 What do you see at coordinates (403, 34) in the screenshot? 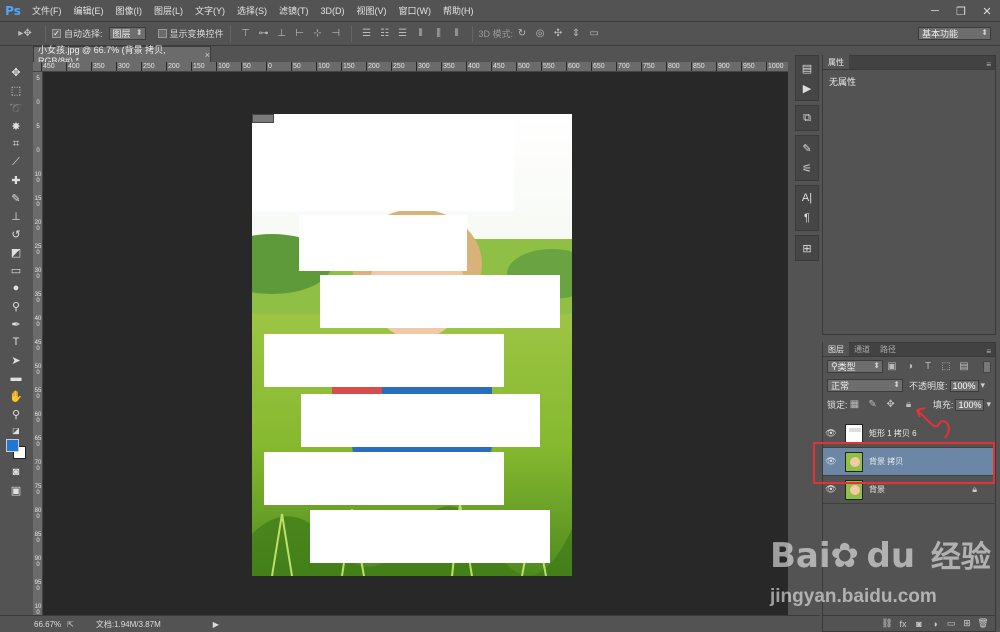
I see `distribute-bottom-icon: ☰` at bounding box center [403, 34].